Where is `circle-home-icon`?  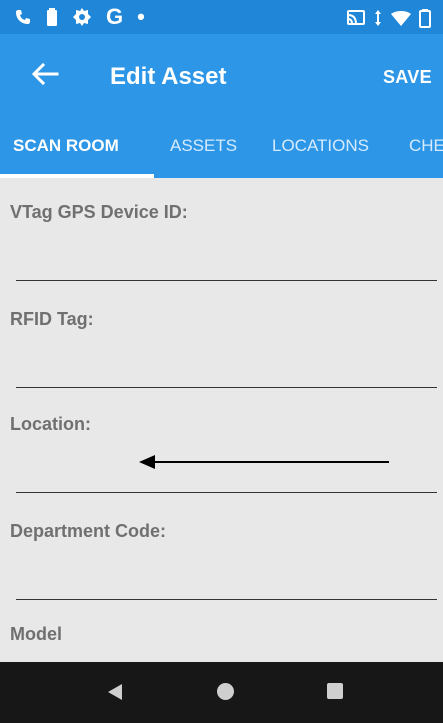 circle-home-icon is located at coordinates (225, 691).